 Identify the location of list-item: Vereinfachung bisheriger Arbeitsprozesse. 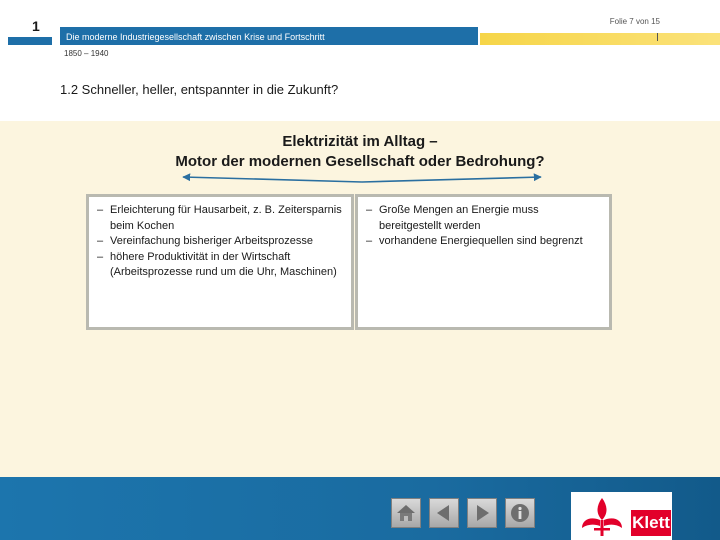
(219, 242).